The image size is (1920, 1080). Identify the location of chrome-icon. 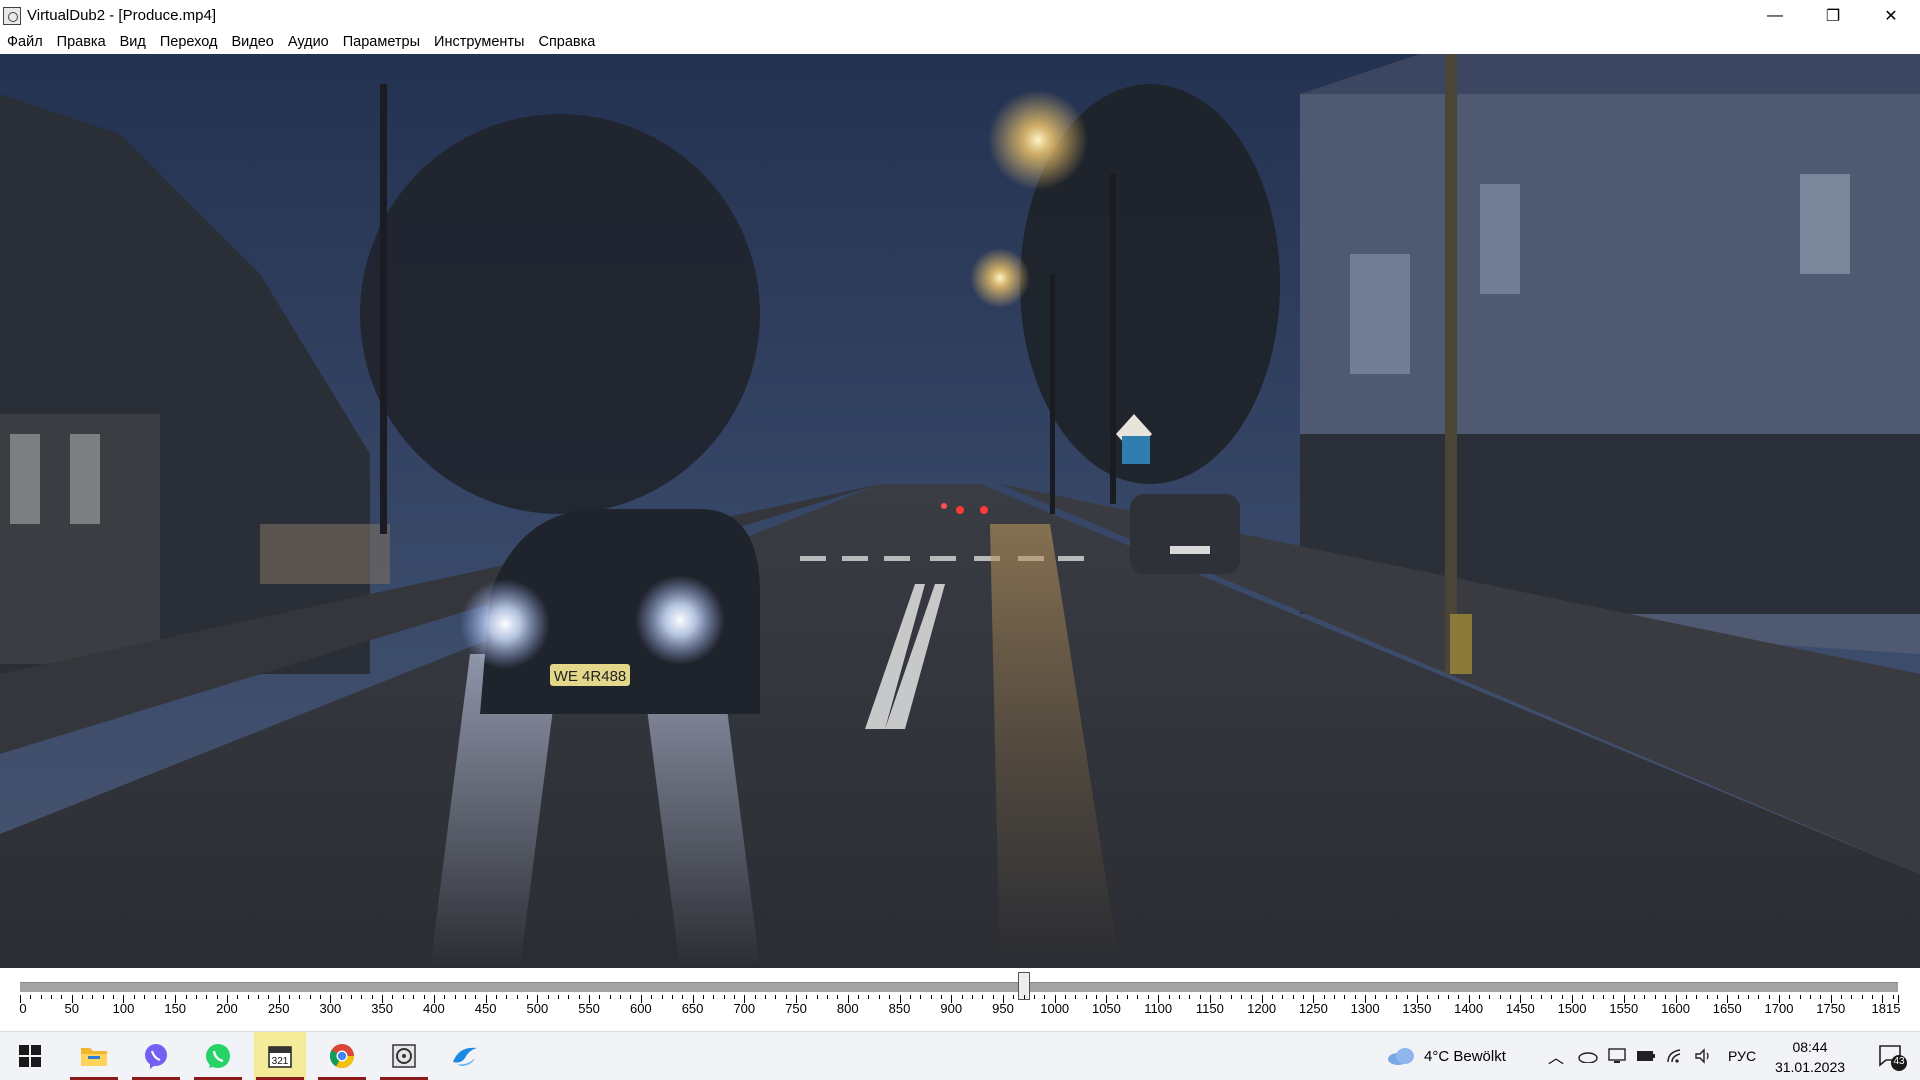
(341, 1056).